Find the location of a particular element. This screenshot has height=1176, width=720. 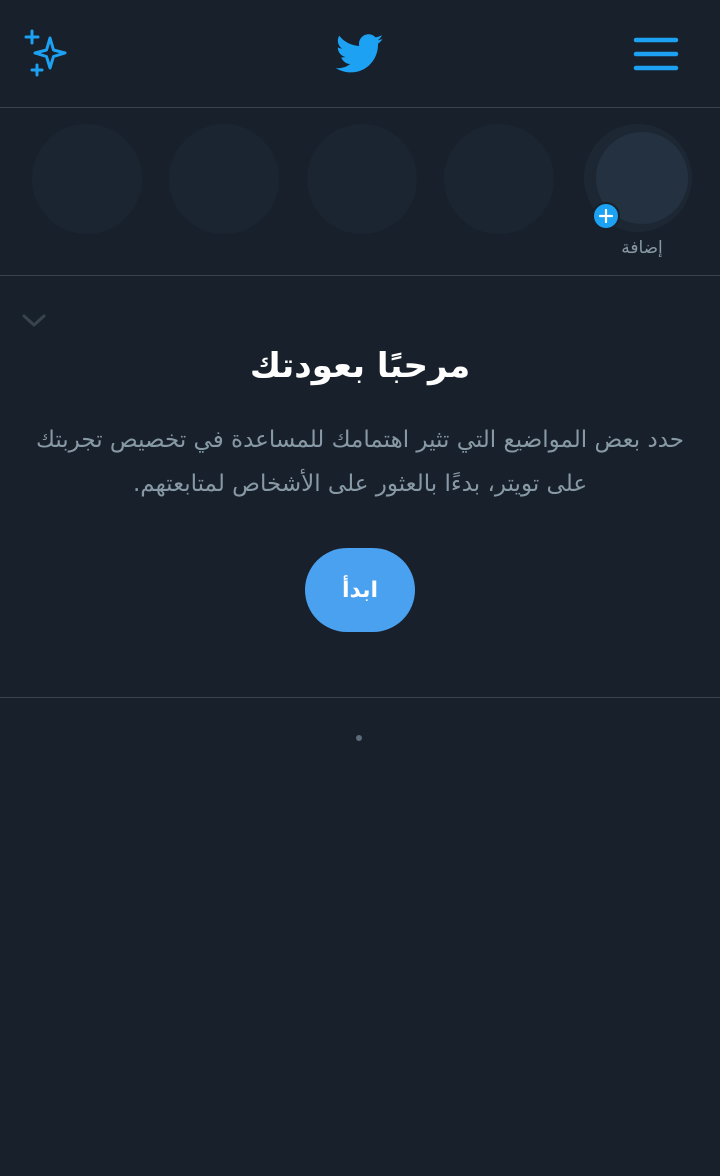

plus-icon is located at coordinates (606, 216).